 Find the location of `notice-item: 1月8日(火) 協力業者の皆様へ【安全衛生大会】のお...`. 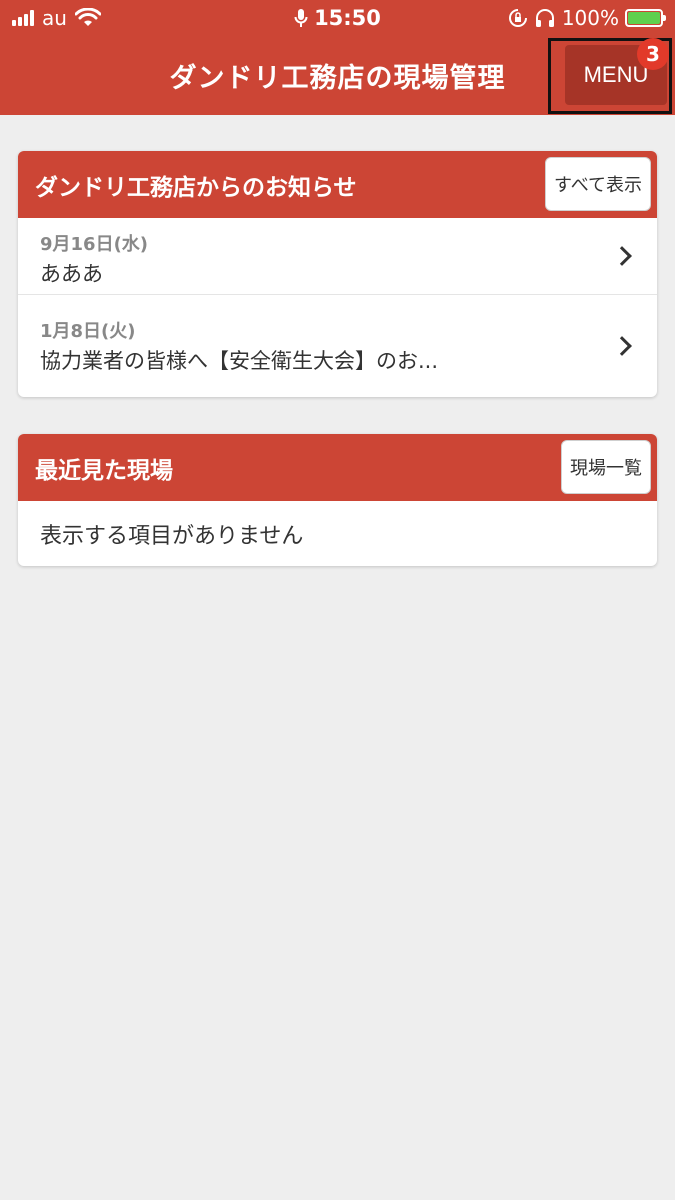

notice-item: 1月8日(火) 協力業者の皆様へ【安全衛生大会】のお... is located at coordinates (337, 346).